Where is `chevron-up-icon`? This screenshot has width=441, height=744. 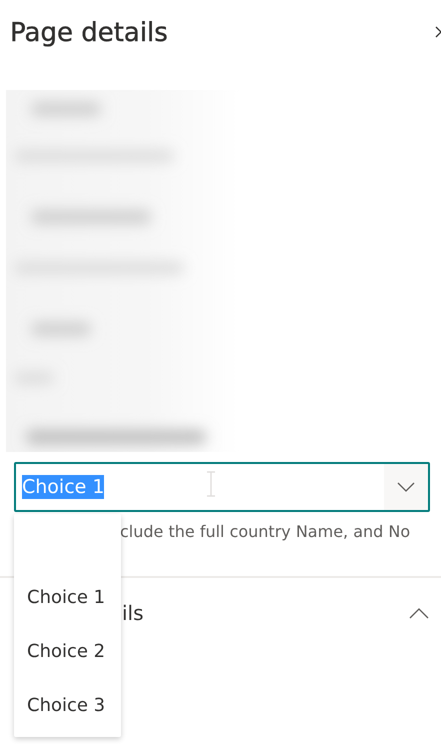 chevron-up-icon is located at coordinates (419, 613).